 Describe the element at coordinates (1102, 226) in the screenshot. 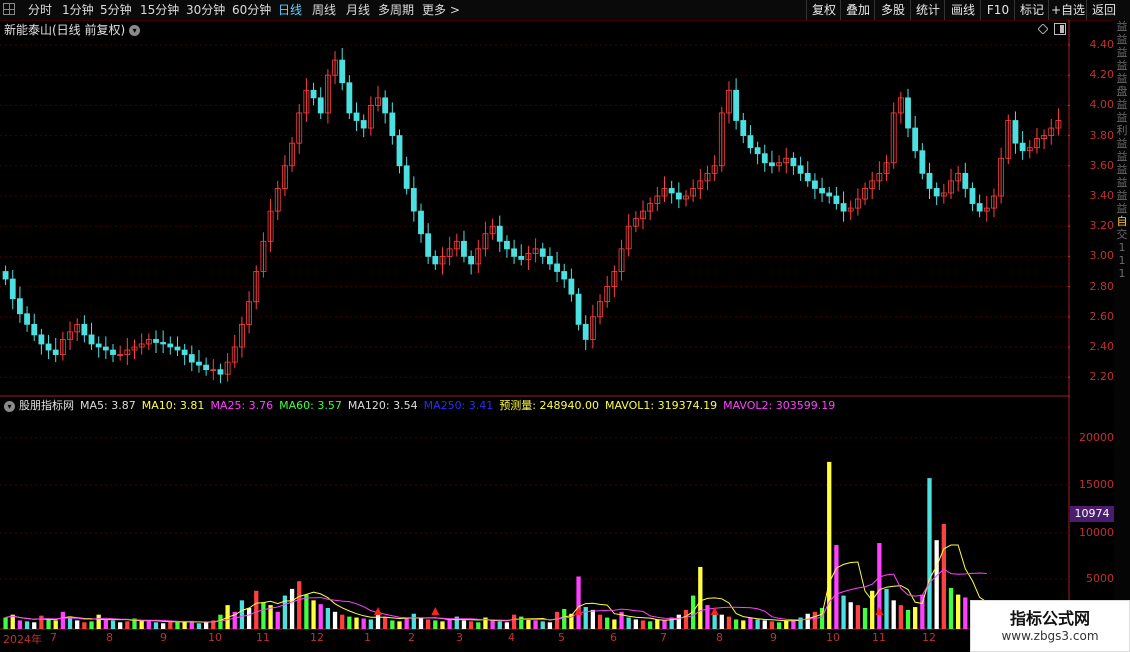

I see `price-tick-label: 3.20` at that location.